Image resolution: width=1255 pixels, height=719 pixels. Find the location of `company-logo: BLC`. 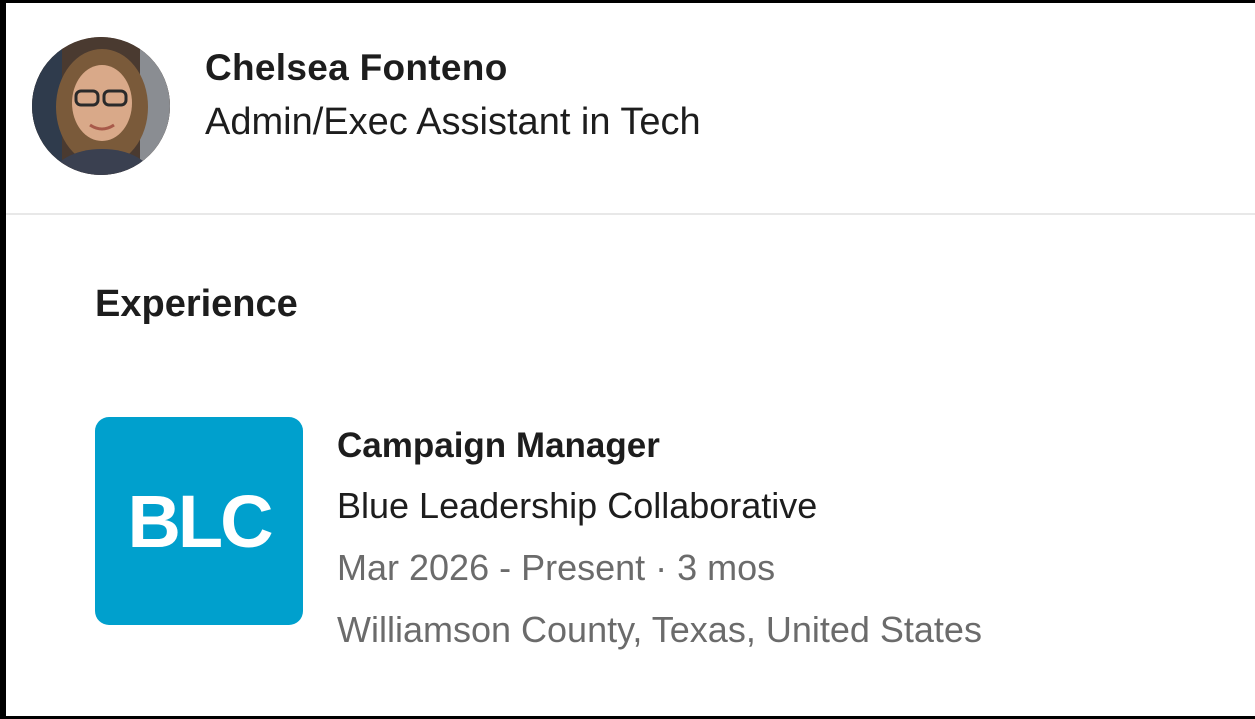

company-logo: BLC is located at coordinates (199, 521).